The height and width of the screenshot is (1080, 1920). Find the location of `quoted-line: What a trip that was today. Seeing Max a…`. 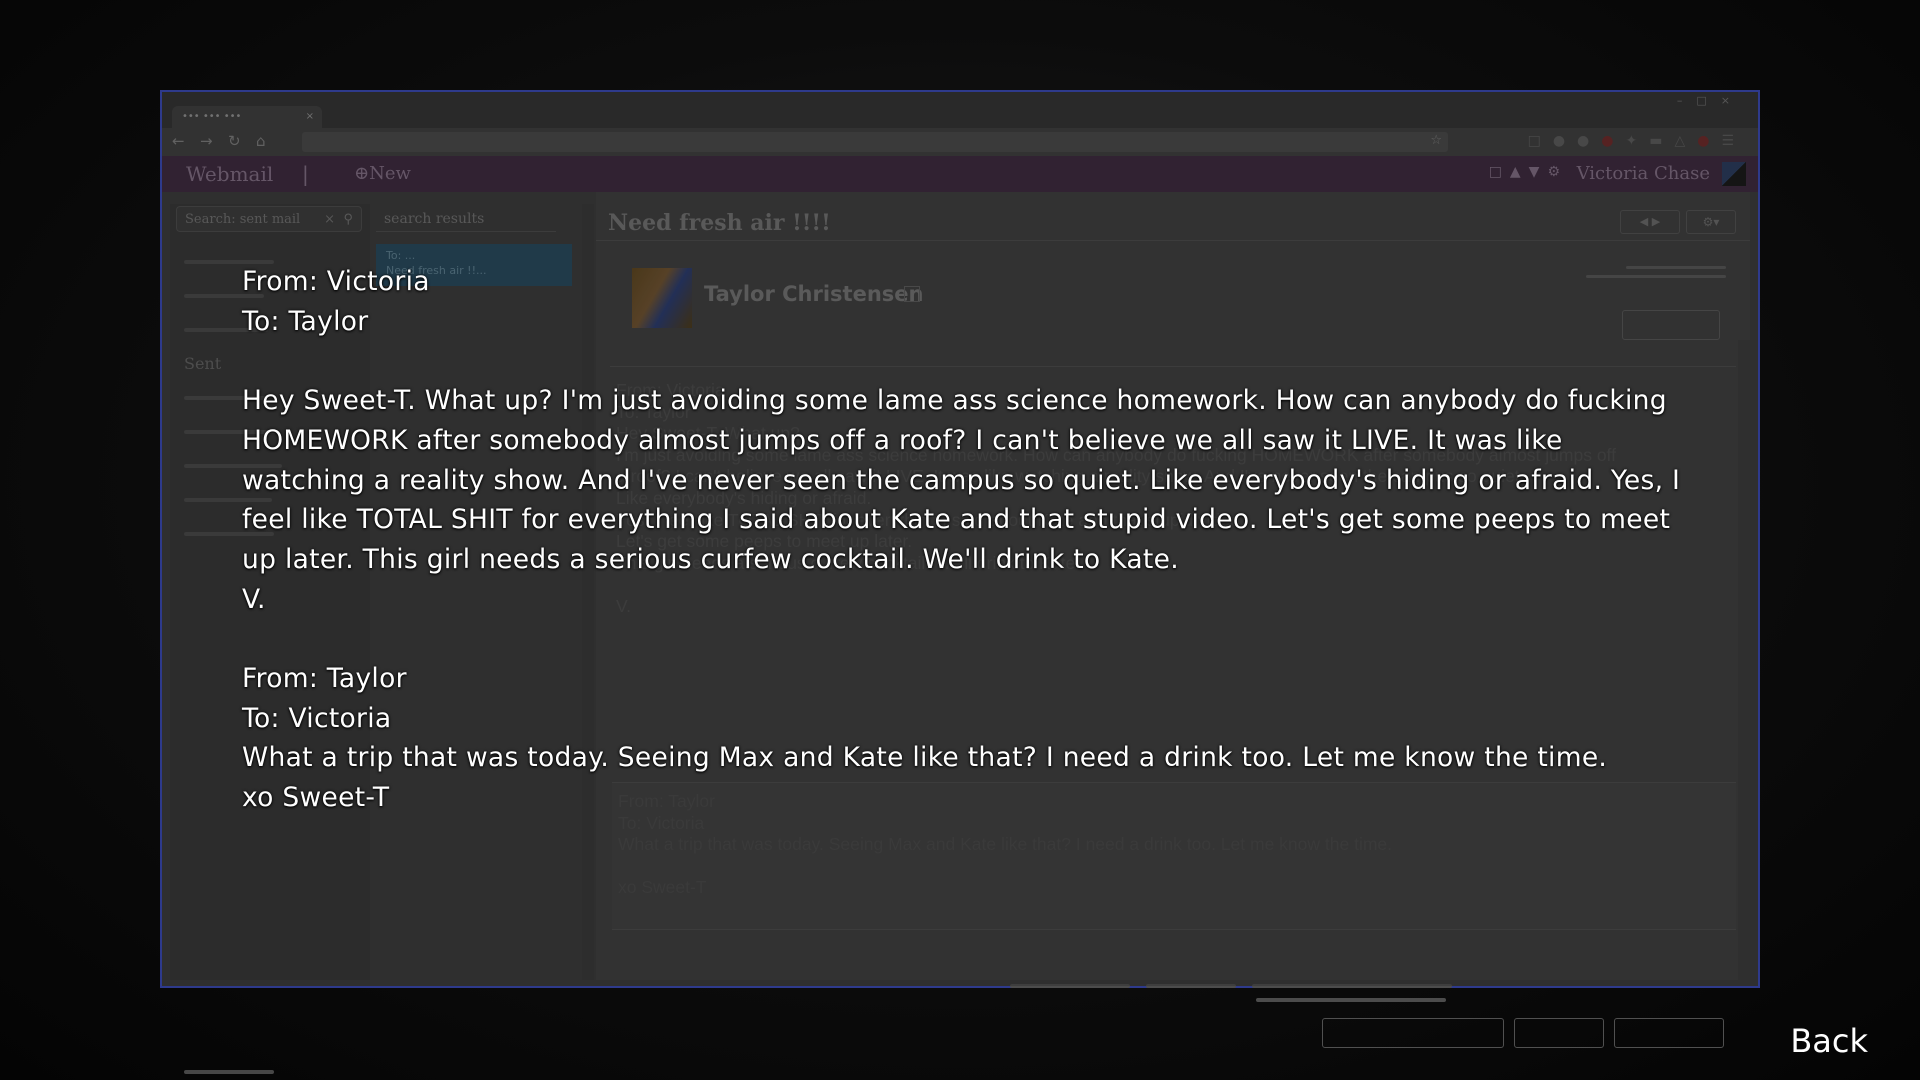

quoted-line: What a trip that was today. Seeing Max a… is located at coordinates (1005, 844).